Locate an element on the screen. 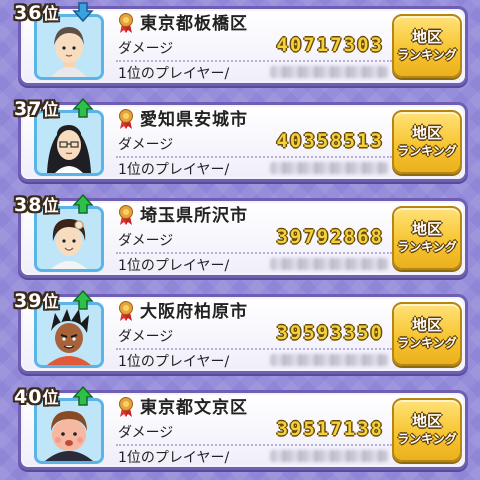 The image size is (480, 480). damage-value: 40358513 is located at coordinates (330, 141).